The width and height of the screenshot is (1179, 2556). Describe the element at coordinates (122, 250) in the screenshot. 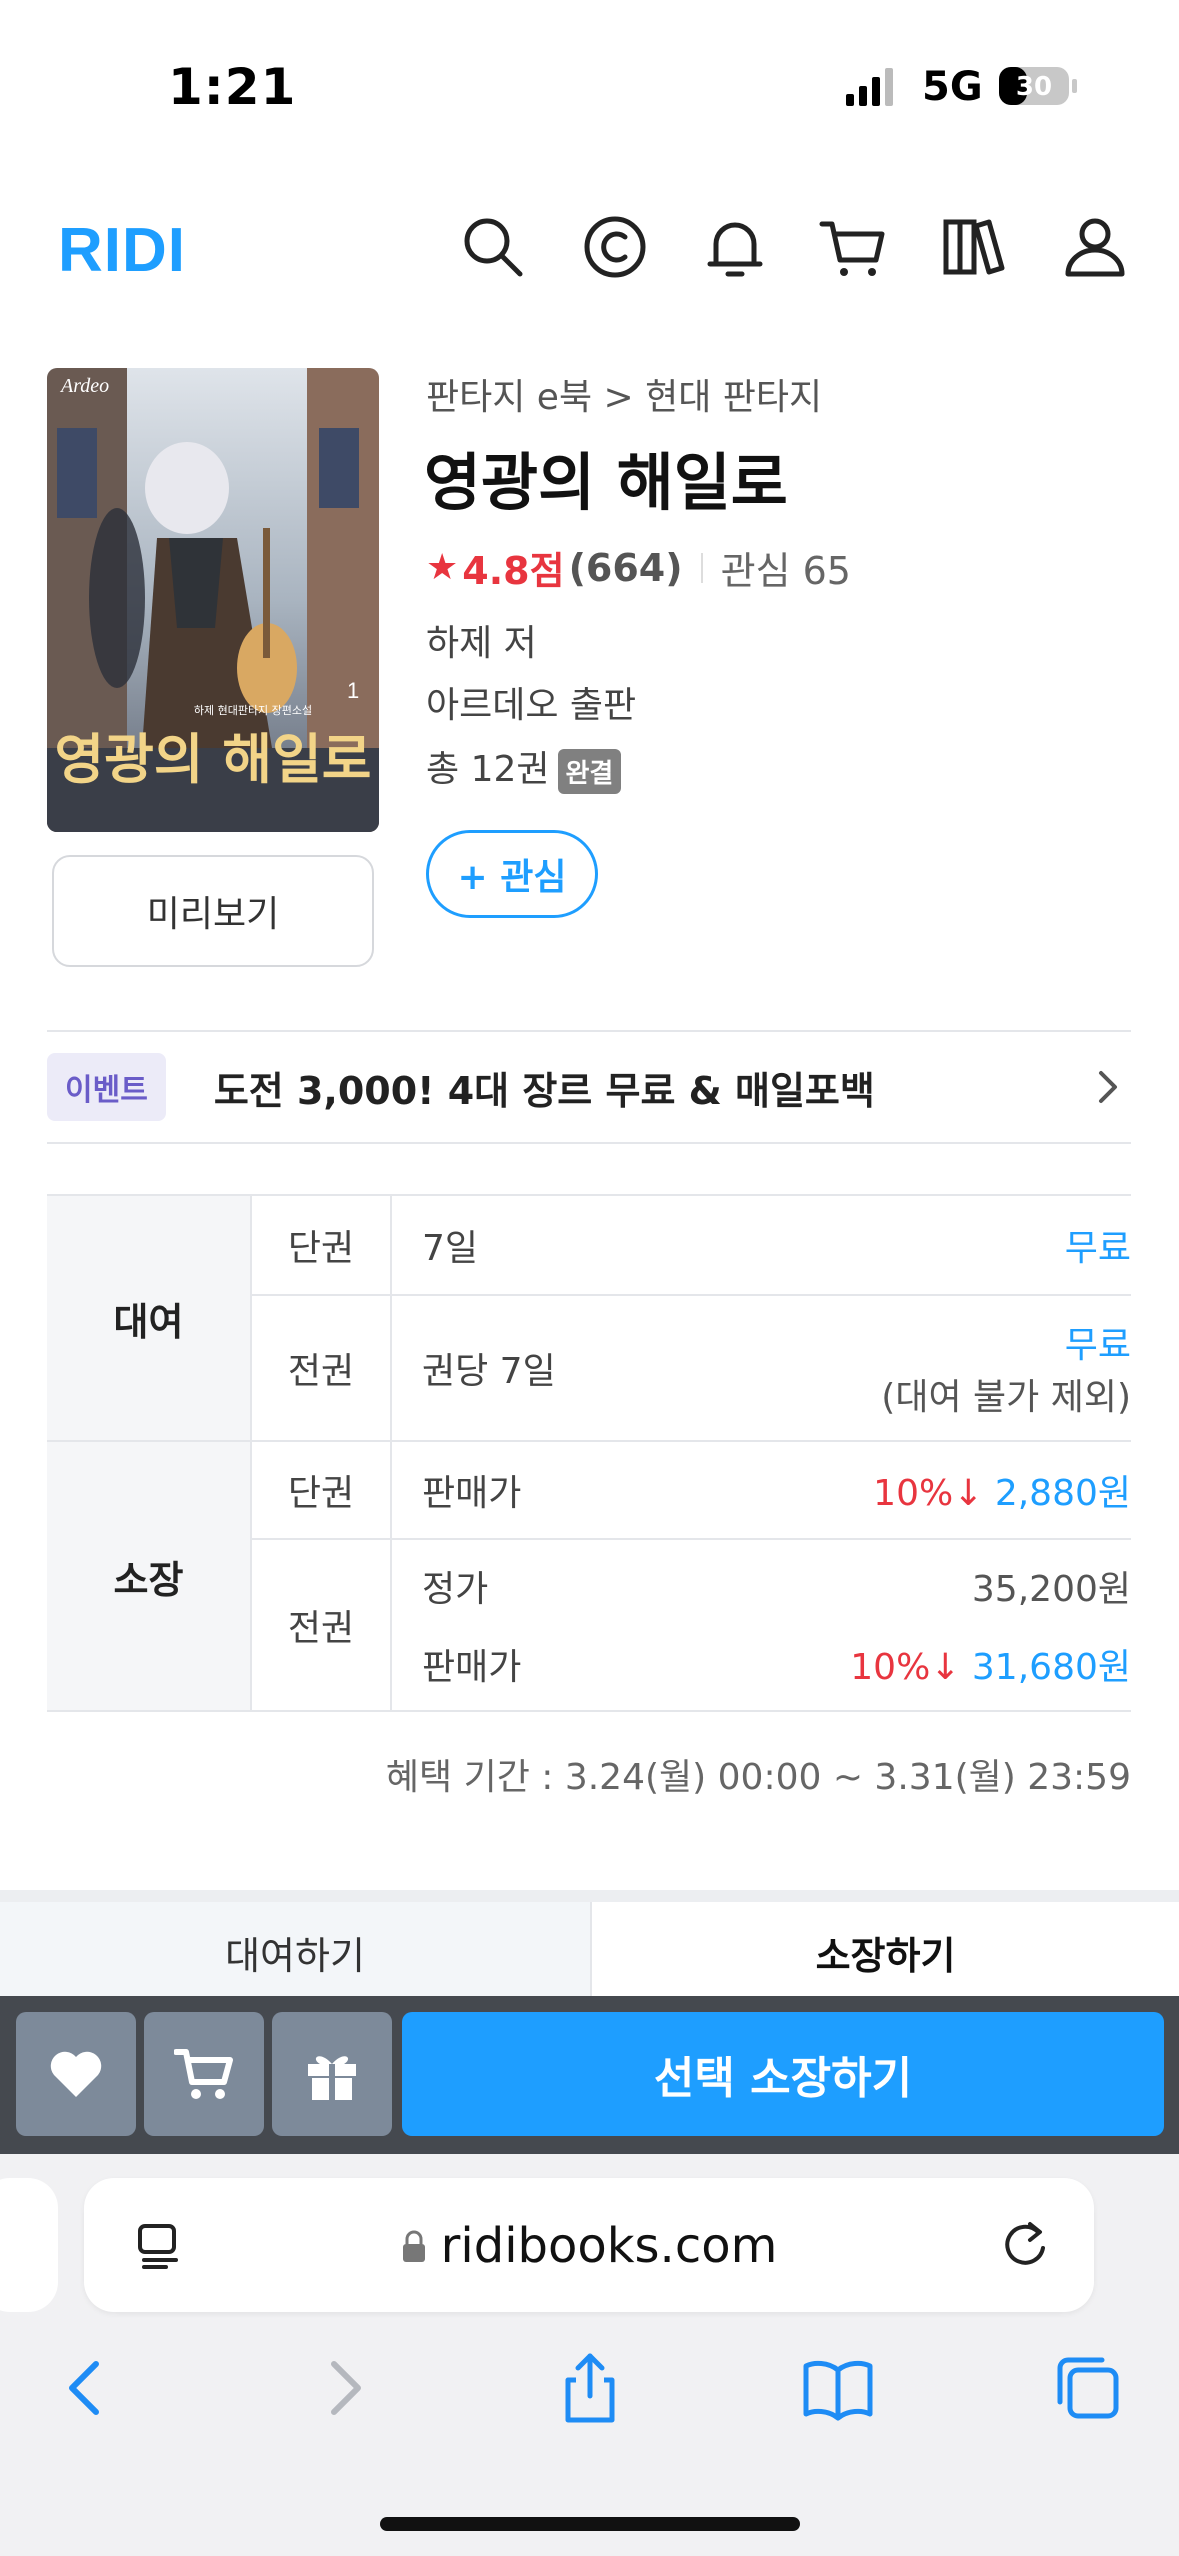

I see `ridi-logo: RIDI` at that location.